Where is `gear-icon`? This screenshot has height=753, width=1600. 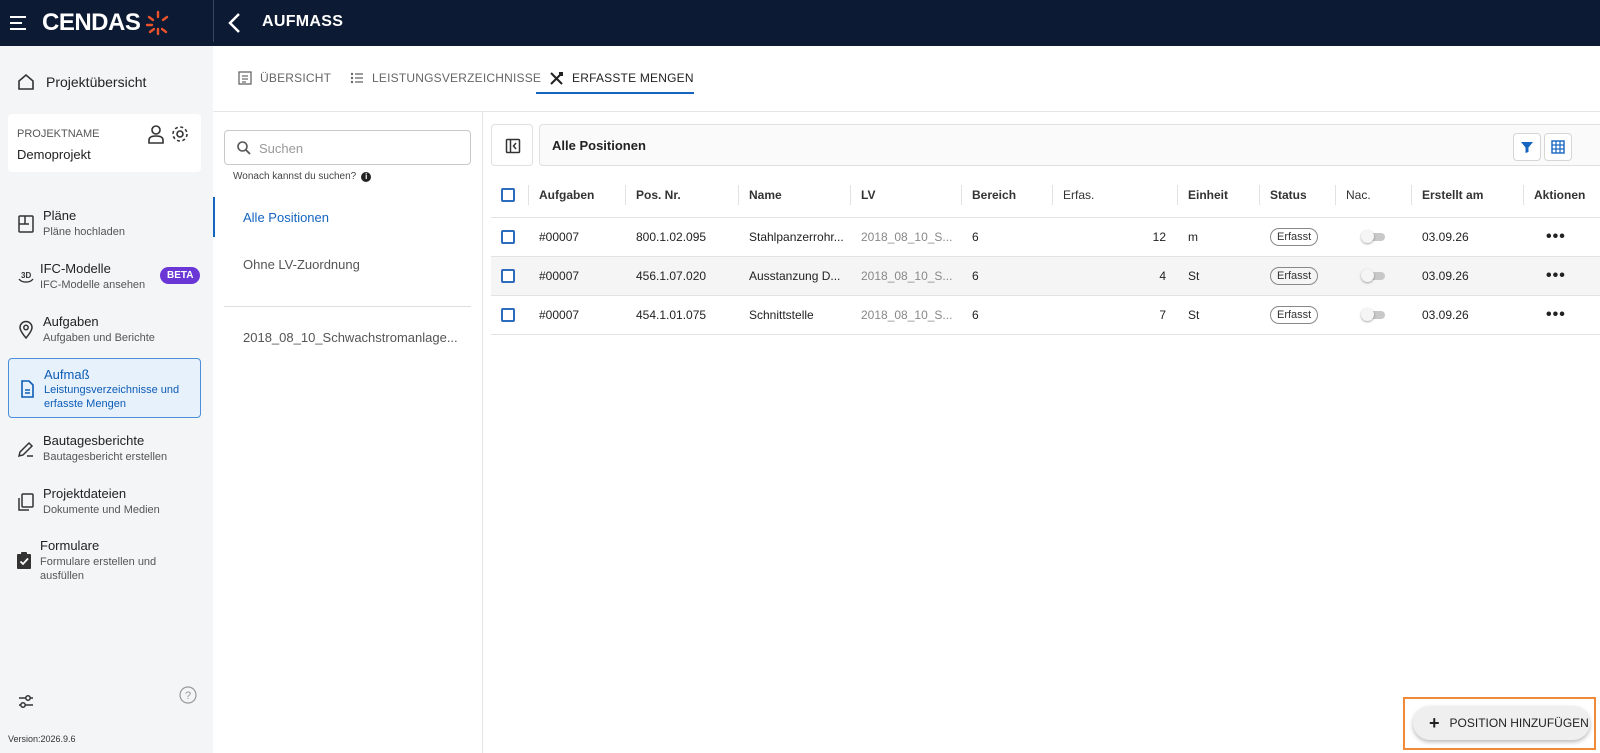 gear-icon is located at coordinates (180, 134).